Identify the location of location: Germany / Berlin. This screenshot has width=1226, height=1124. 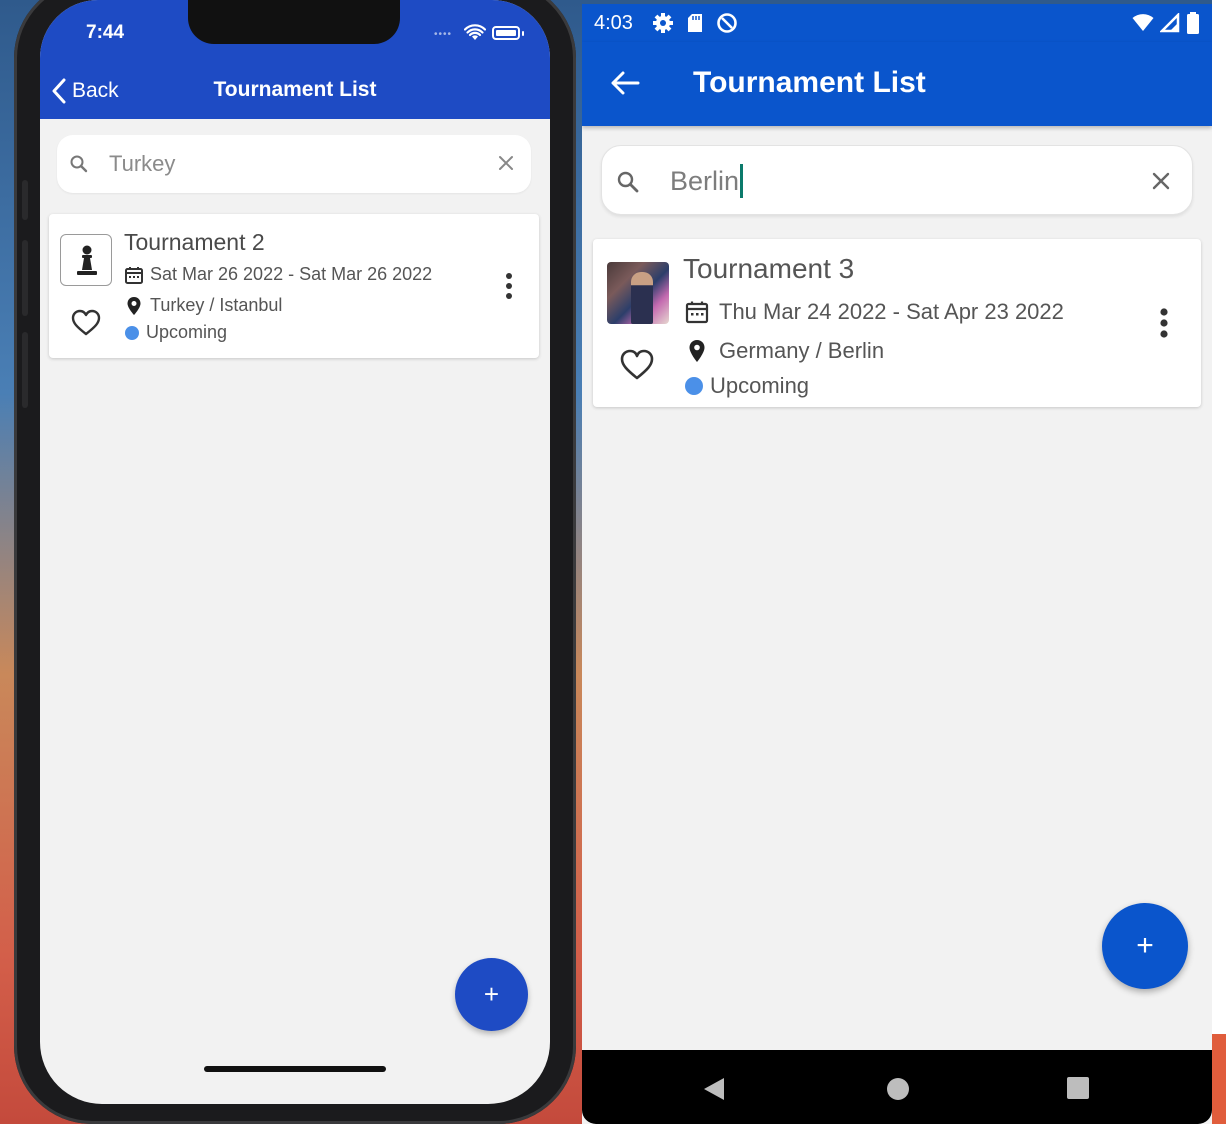
(802, 350).